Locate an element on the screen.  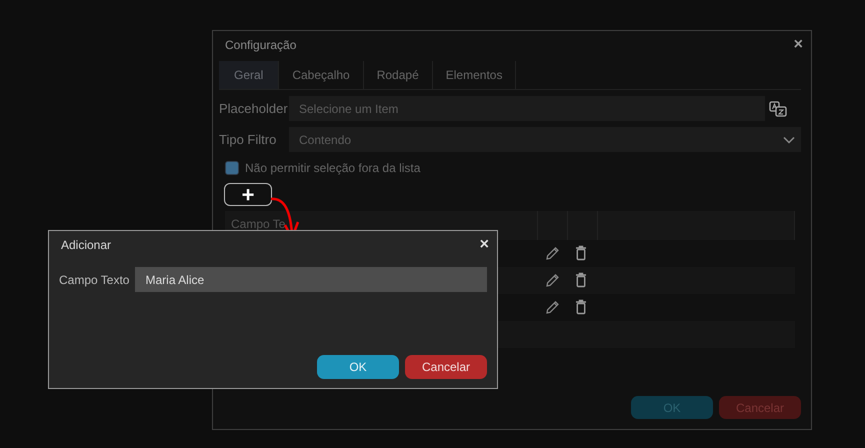
cancel-button: Cancelar is located at coordinates (446, 367).